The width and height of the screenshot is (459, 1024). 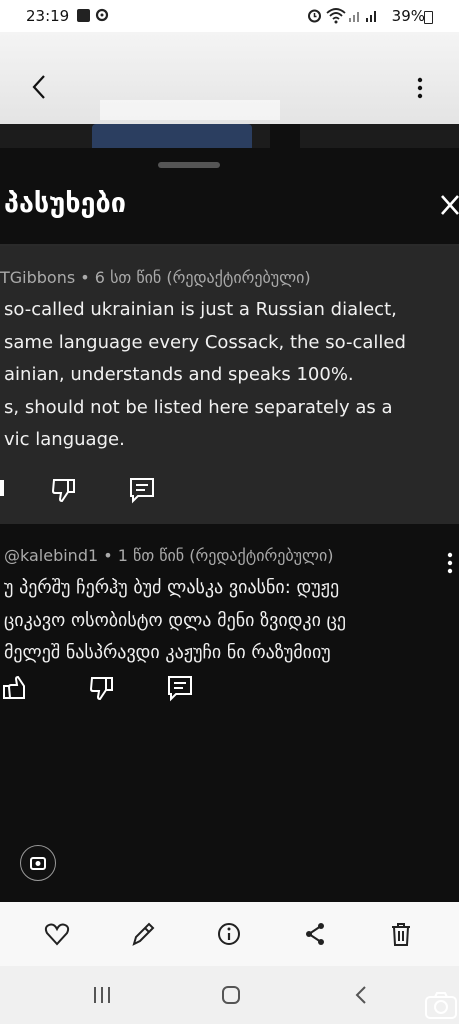 I want to click on trash-icon, so click(x=401, y=934).